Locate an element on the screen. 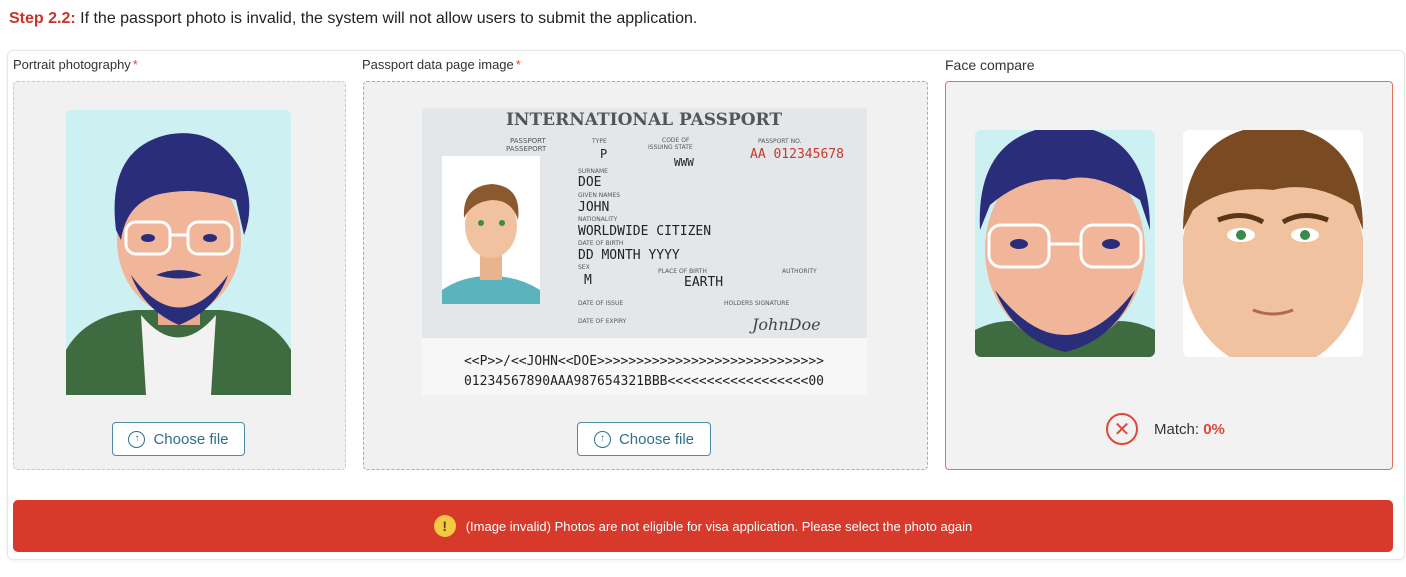 The image size is (1406, 577). passport-choose-file-button: ↑ Choose file is located at coordinates (644, 439).